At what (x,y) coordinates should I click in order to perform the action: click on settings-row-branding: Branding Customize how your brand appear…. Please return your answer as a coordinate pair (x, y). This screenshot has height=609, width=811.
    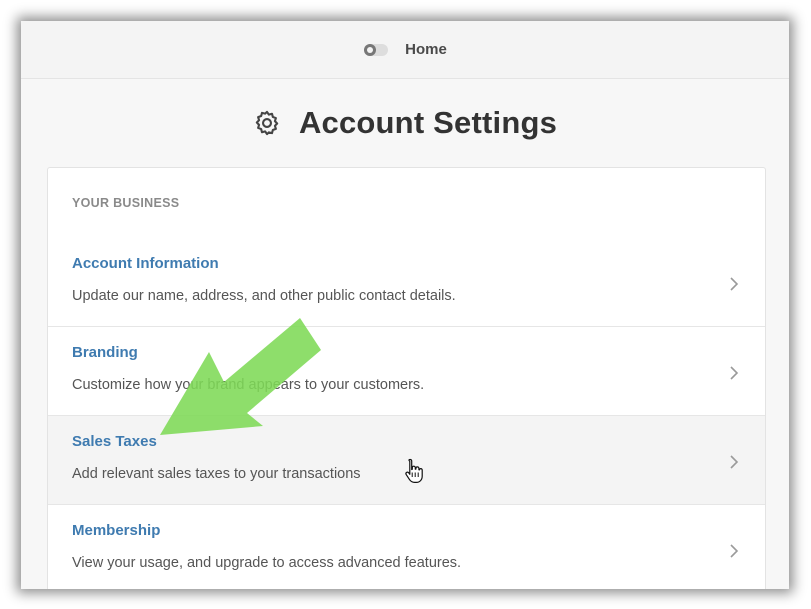
    Looking at the image, I should click on (406, 370).